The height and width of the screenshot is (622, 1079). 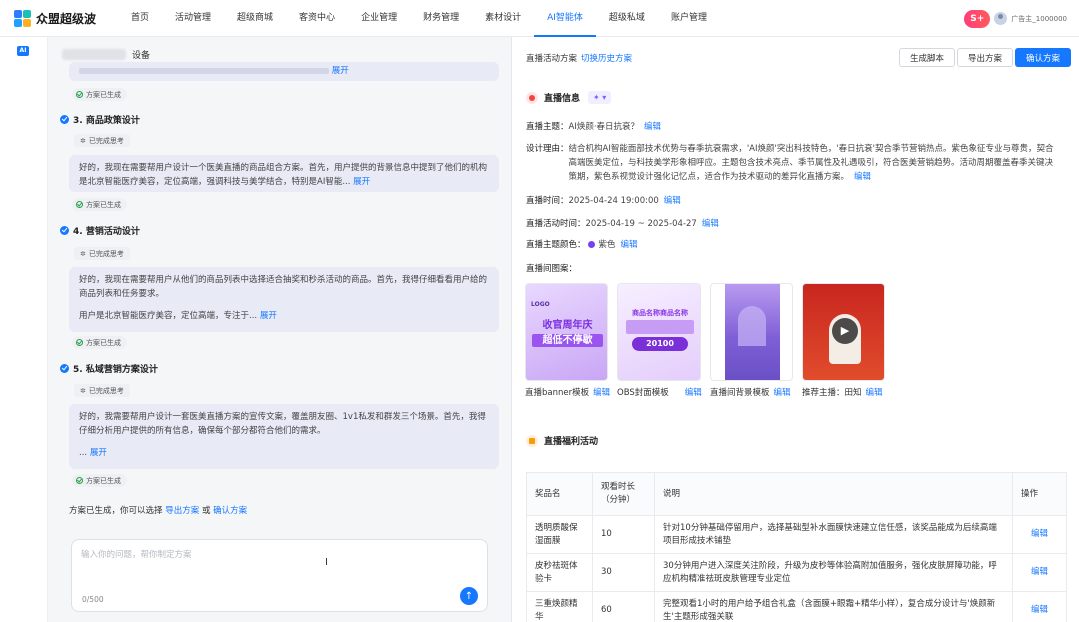 What do you see at coordinates (230, 511) in the screenshot?
I see `confirm-plan-link: 确认方案` at bounding box center [230, 511].